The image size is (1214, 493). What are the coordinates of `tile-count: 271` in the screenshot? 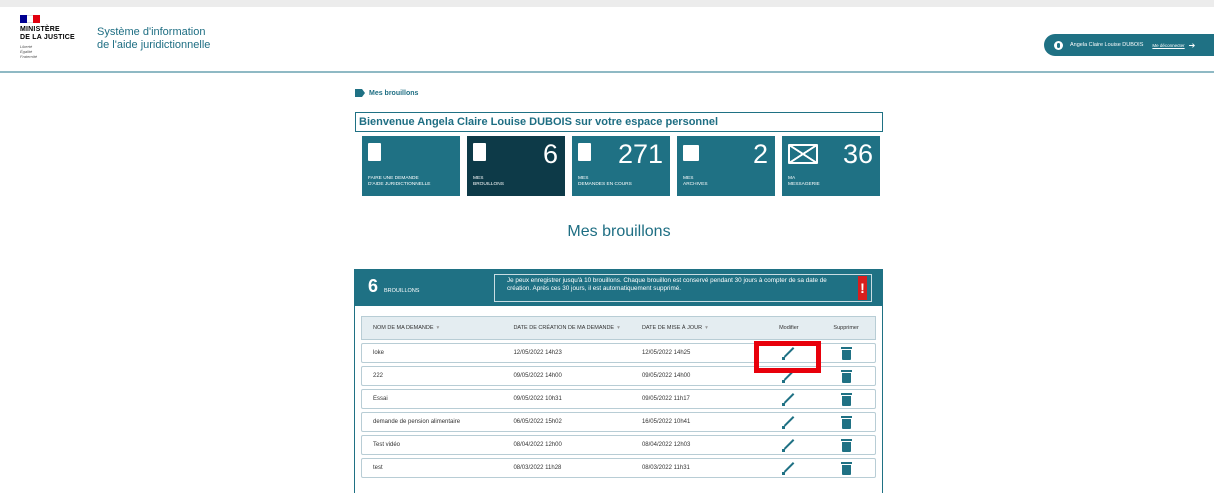 It's located at (640, 154).